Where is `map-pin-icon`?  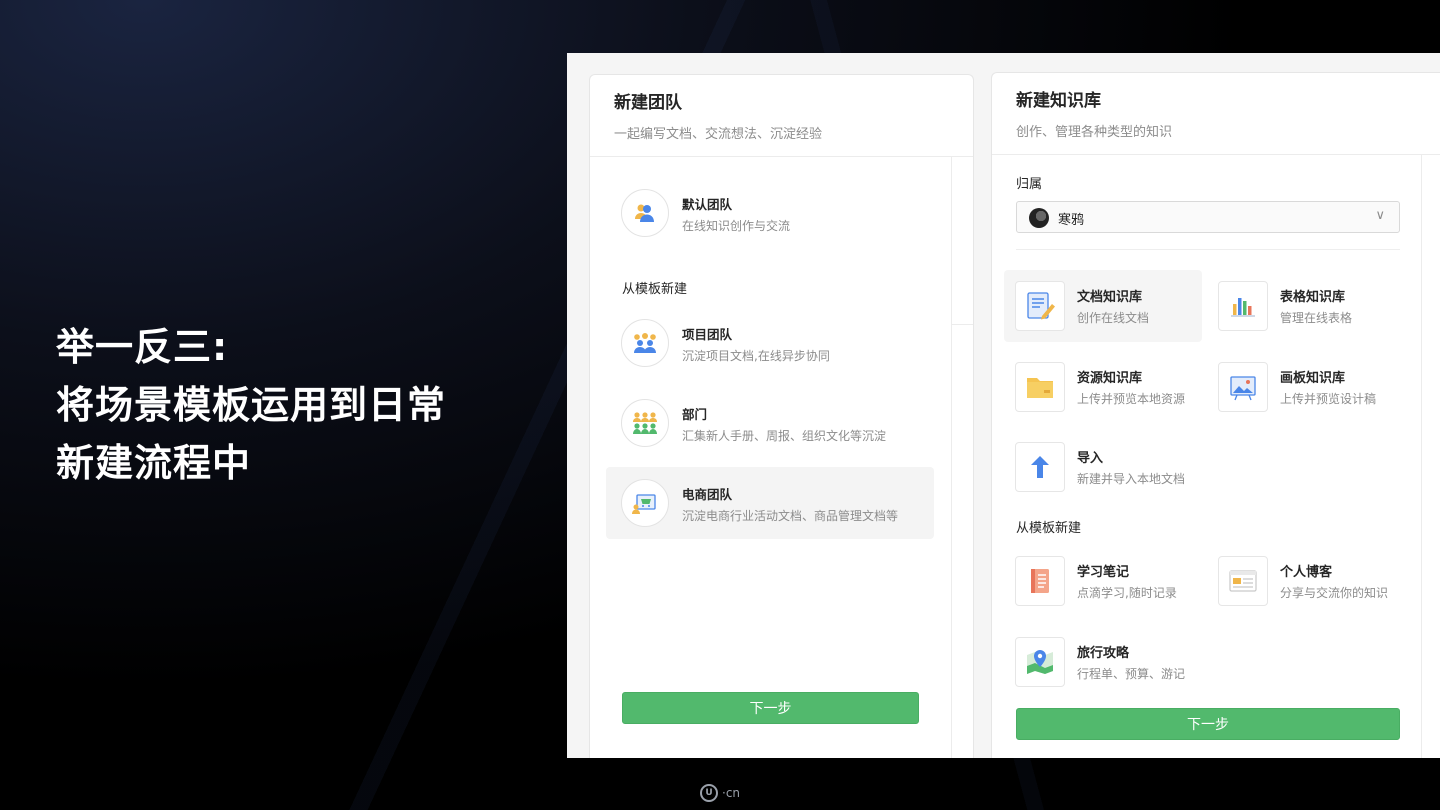 map-pin-icon is located at coordinates (1040, 662).